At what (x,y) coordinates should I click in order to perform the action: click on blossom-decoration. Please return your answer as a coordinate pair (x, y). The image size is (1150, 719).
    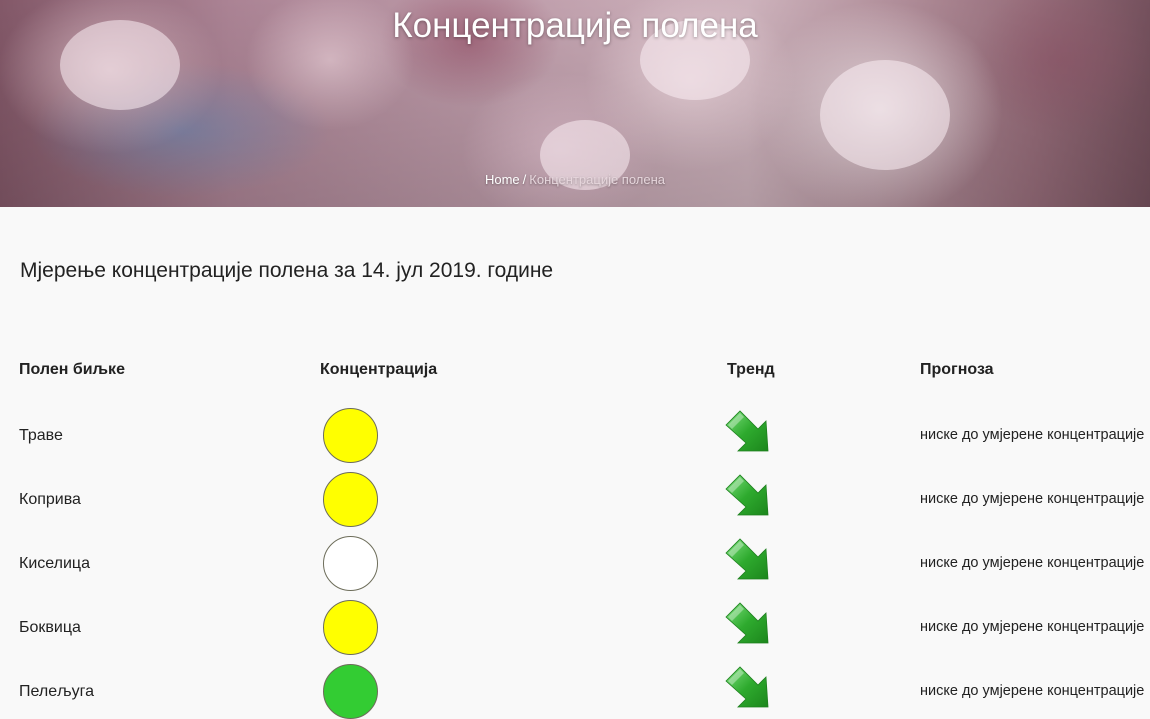
    Looking at the image, I should click on (885, 115).